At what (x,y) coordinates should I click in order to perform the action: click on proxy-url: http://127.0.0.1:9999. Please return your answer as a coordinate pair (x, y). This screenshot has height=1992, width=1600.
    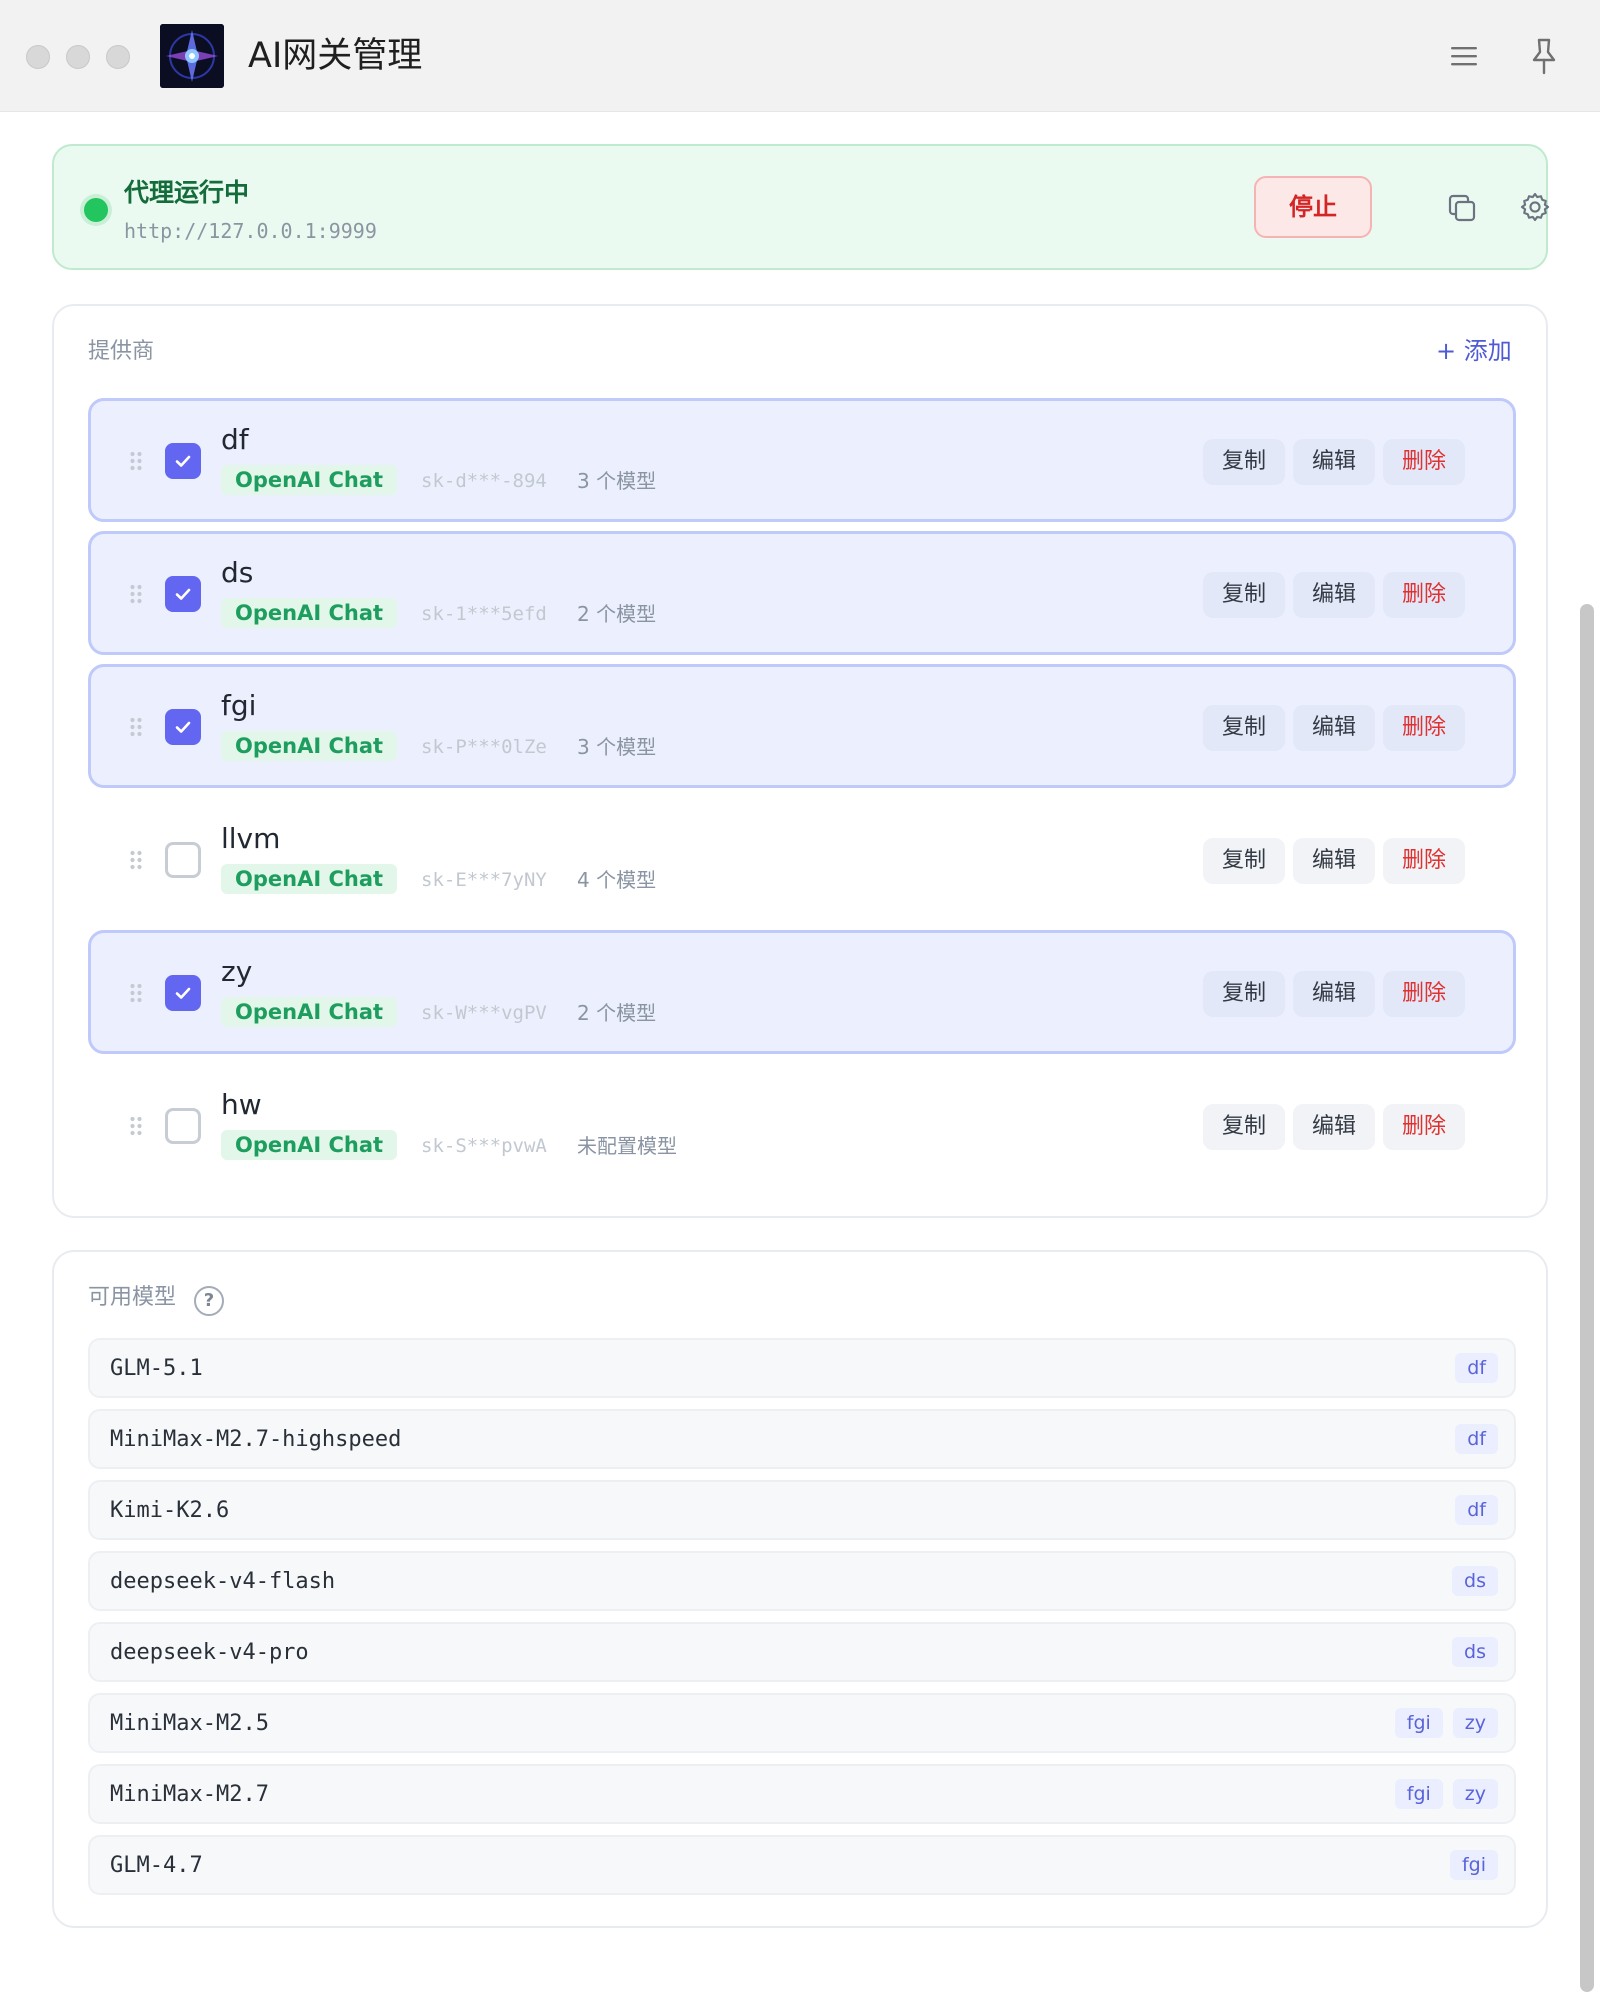
    Looking at the image, I should click on (250, 231).